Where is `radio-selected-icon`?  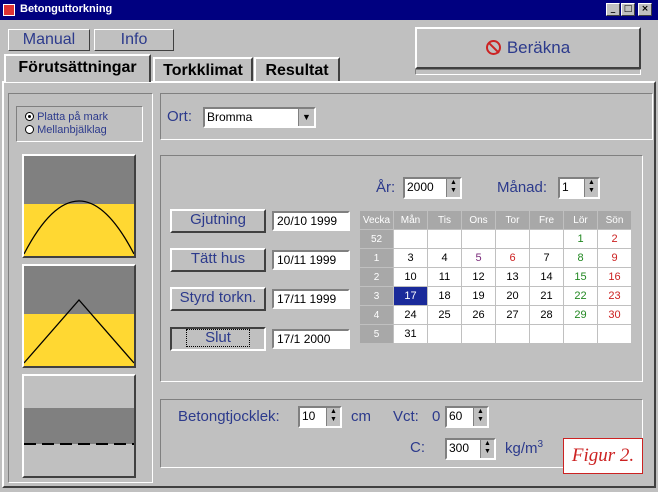
radio-selected-icon is located at coordinates (29, 116).